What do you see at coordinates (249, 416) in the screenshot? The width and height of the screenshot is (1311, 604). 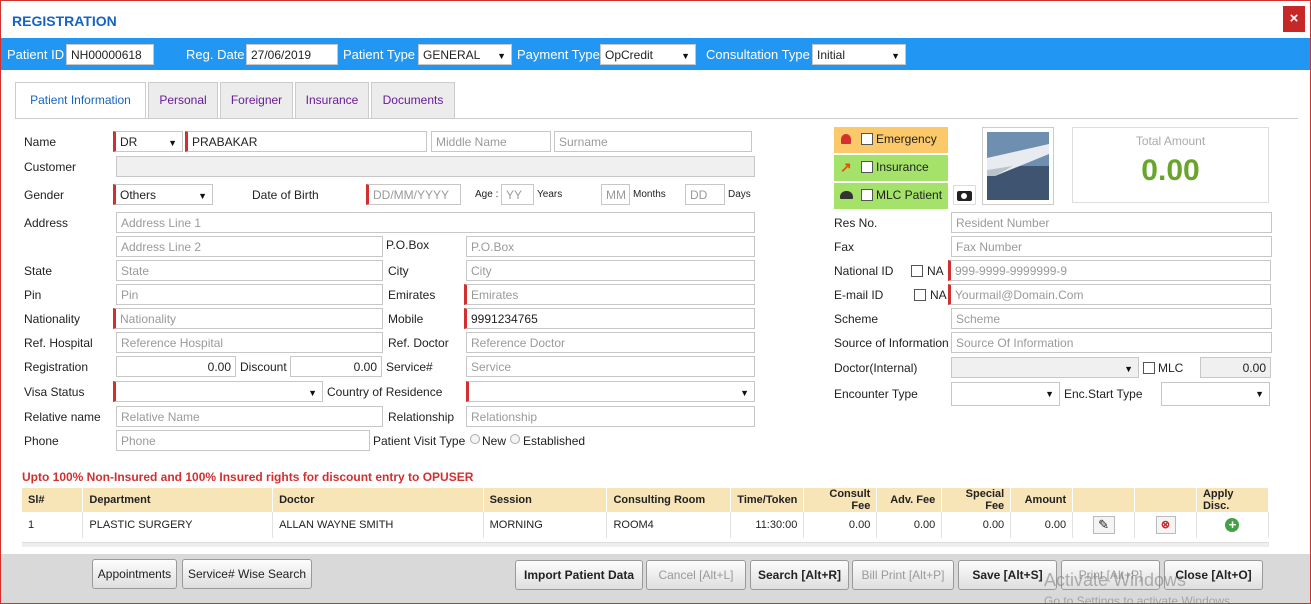 I see `relative-name-field: Relative Name` at bounding box center [249, 416].